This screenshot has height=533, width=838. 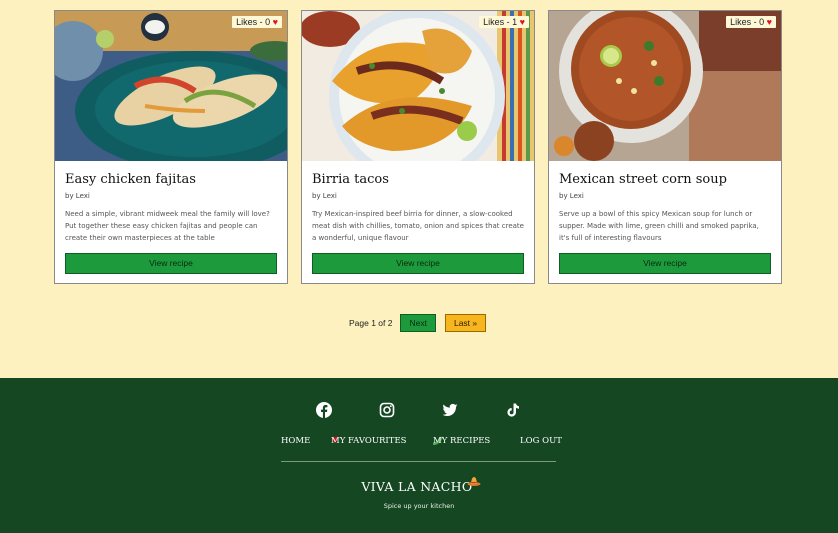 I want to click on nav-home: HOME, so click(x=295, y=441).